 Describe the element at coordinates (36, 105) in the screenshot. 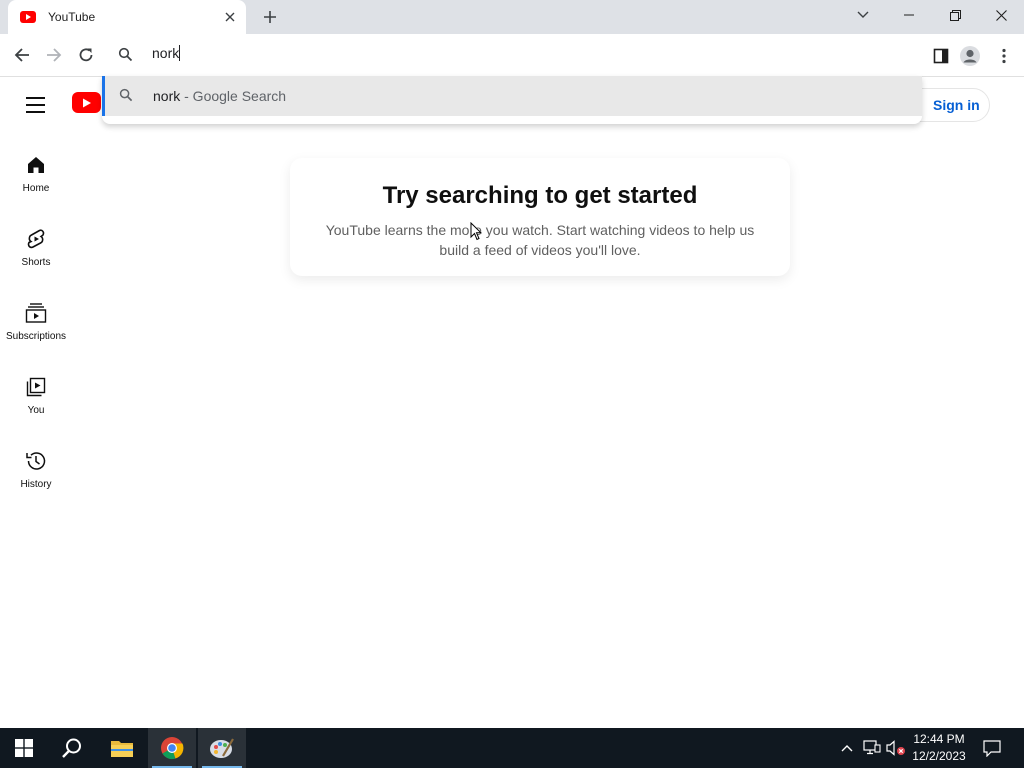

I see `hamburger-menu-icon` at that location.